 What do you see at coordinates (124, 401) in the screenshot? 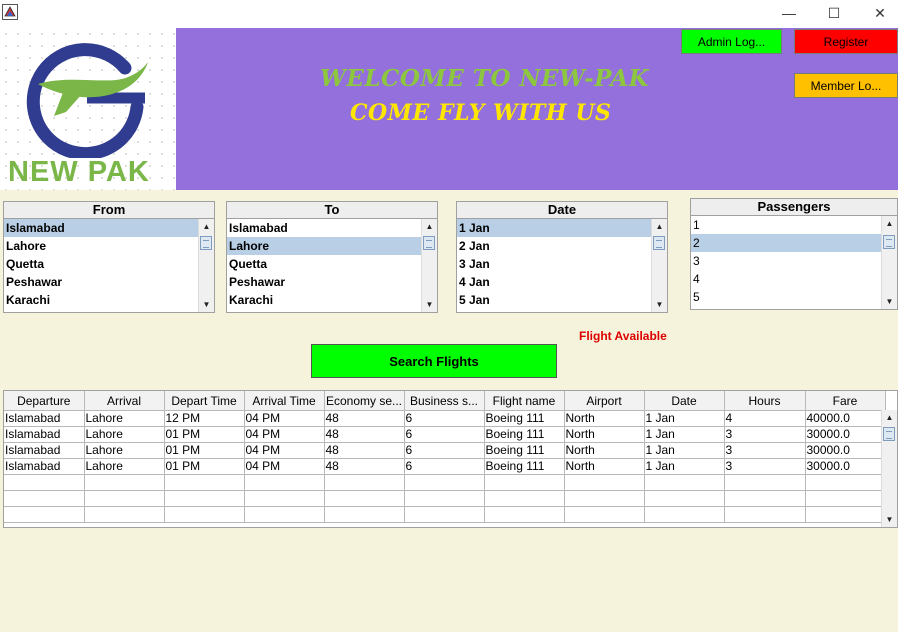
I see `column-header-arrival: Arrival` at bounding box center [124, 401].